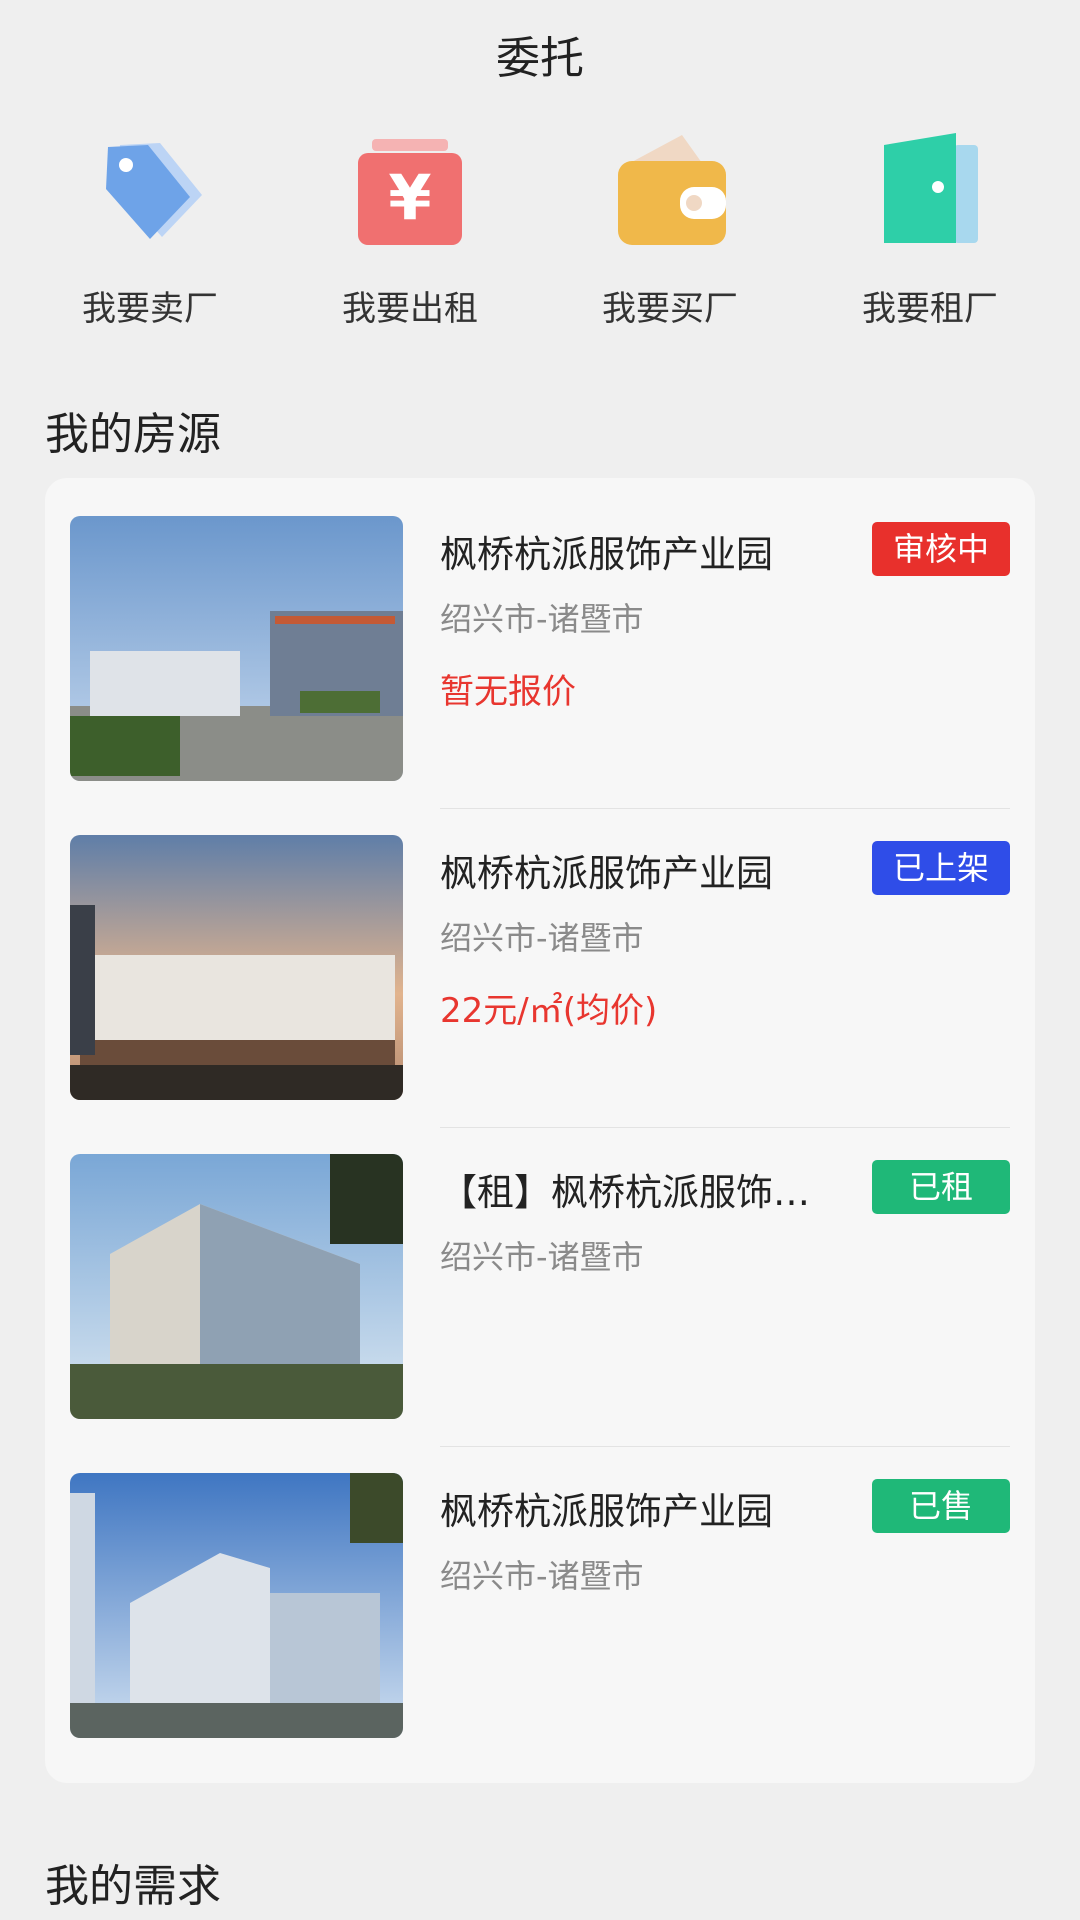 The image size is (1080, 1920). What do you see at coordinates (540, 240) in the screenshot?
I see `quick-actions: 我要卖厂 ¥ 我要出租 我要买厂 我要租厂` at bounding box center [540, 240].